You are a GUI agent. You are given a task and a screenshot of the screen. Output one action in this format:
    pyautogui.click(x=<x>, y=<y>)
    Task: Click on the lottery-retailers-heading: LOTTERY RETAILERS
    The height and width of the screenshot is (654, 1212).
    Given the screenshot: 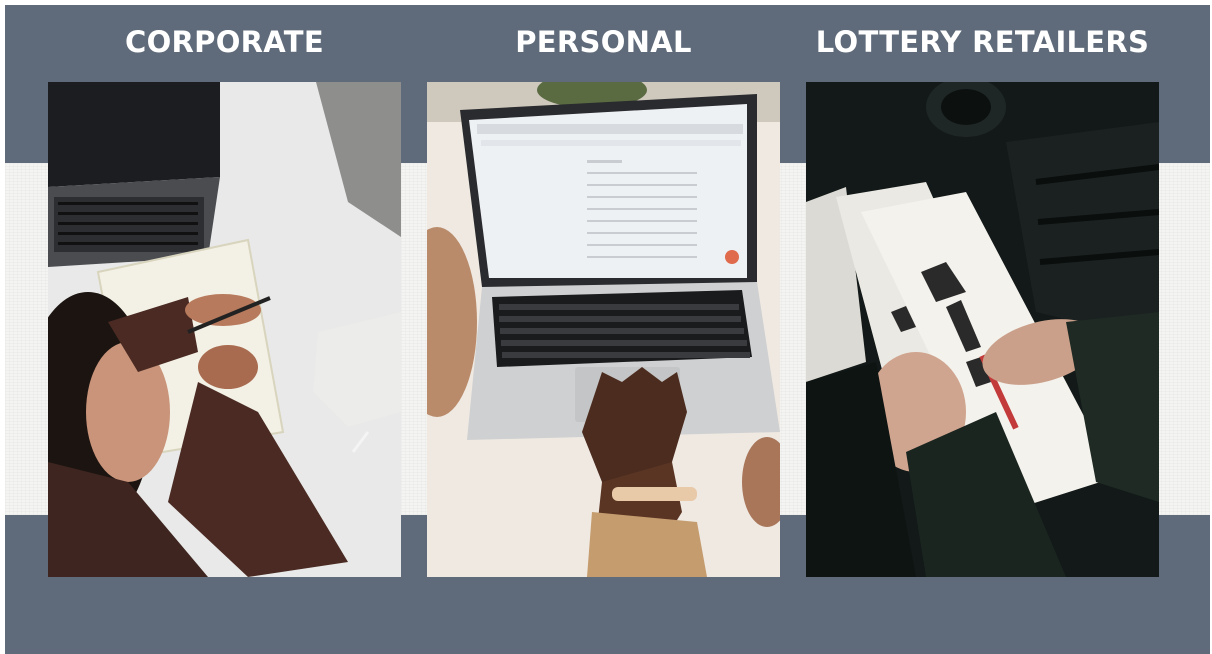 What is the action you would take?
    pyautogui.click(x=982, y=42)
    